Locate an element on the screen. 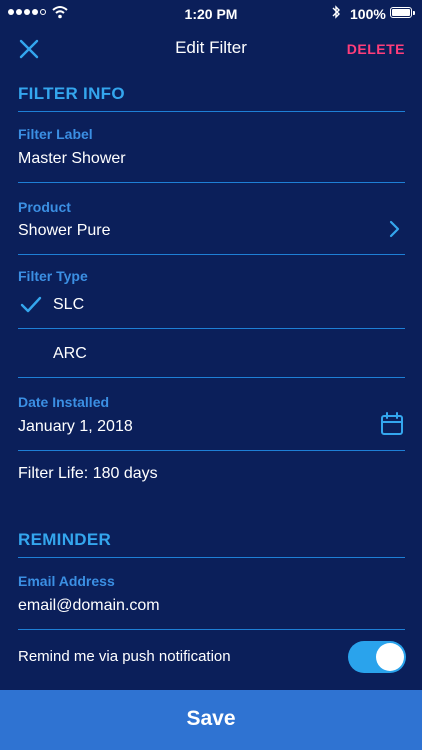  filter-life-text: Filter Life: 180 days is located at coordinates (88, 473).